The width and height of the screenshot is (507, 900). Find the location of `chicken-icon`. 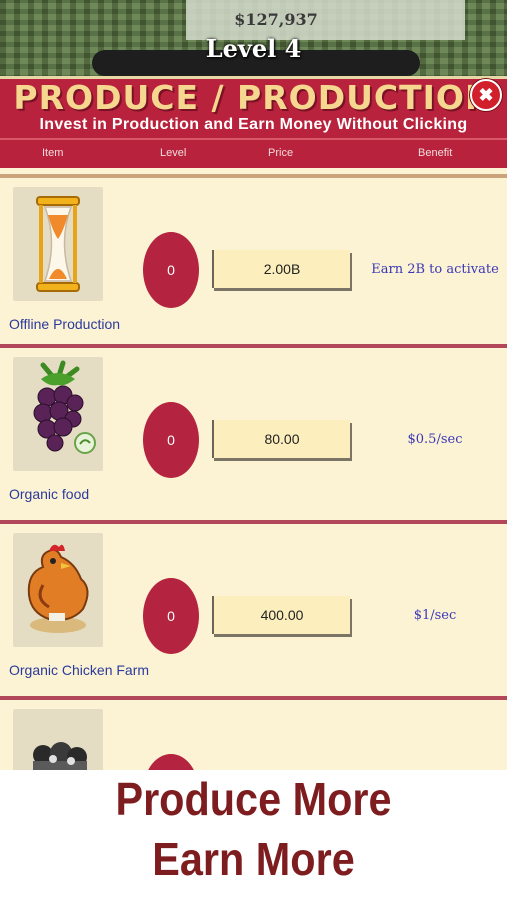

chicken-icon is located at coordinates (58, 588).